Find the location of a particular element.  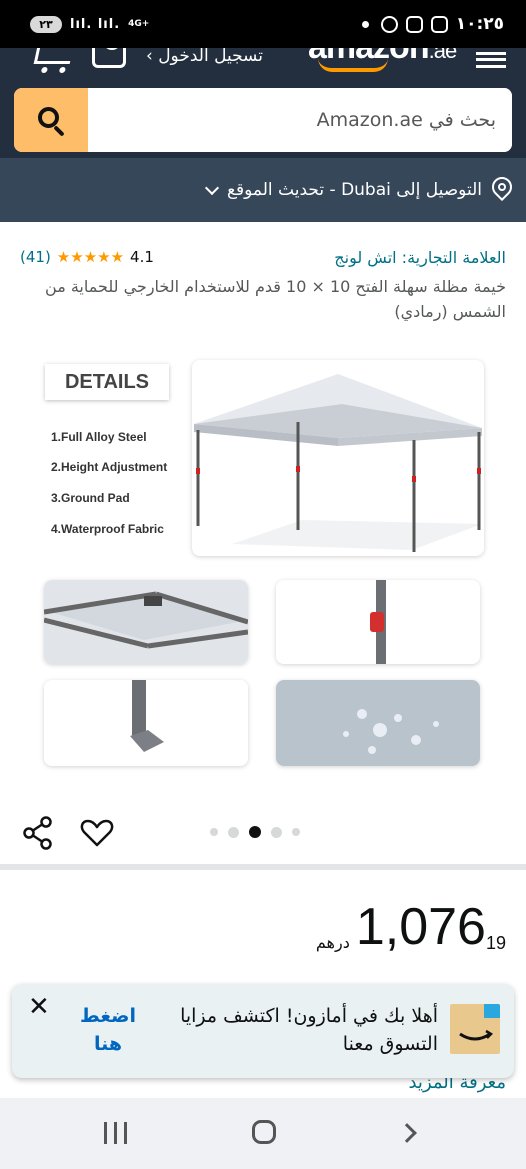

thumbnail-frame-detail is located at coordinates (146, 622).